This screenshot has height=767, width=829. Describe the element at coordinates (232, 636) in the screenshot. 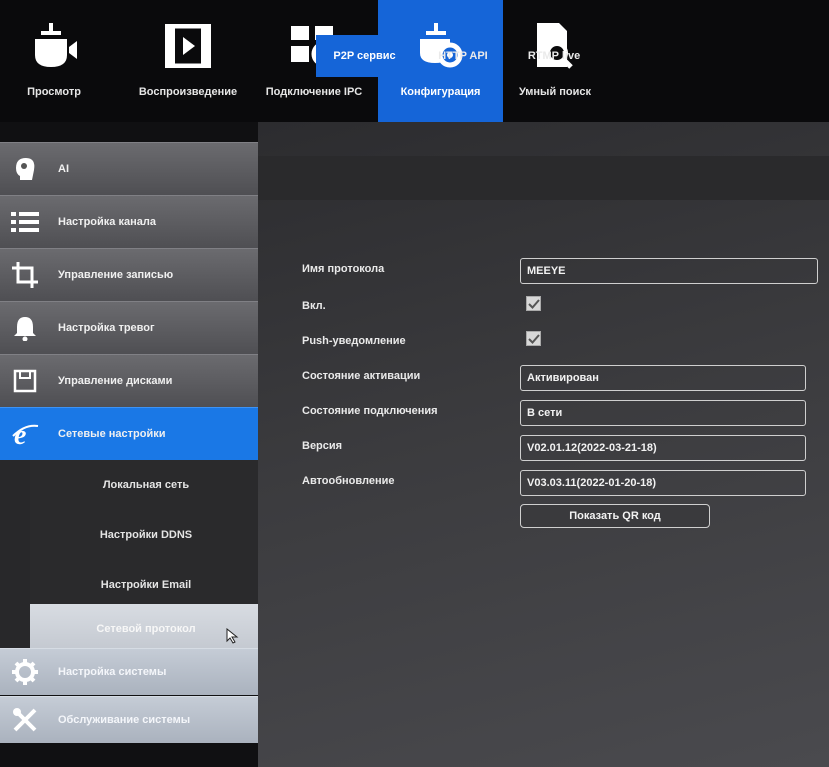

I see `mouse-cursor-icon` at that location.